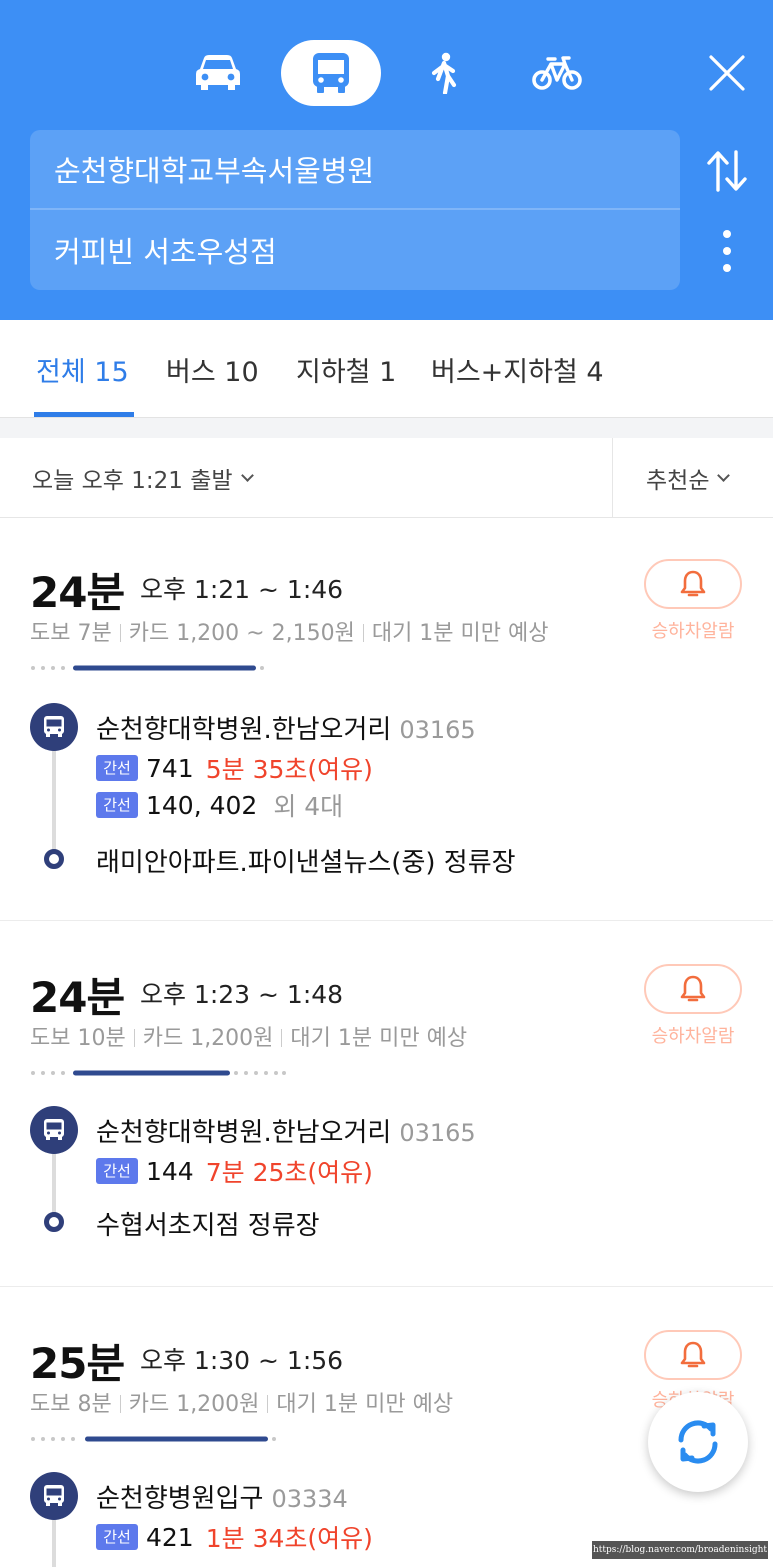 The image size is (773, 1567). I want to click on tab-bus: 버스 10, so click(212, 369).